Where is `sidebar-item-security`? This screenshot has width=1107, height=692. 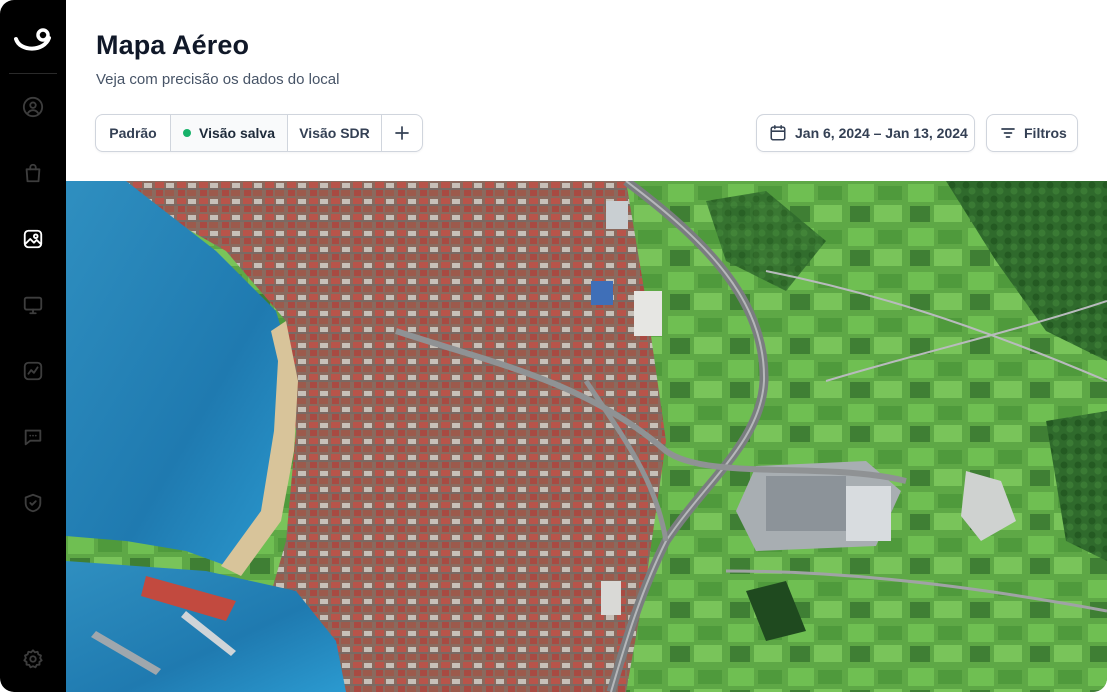
sidebar-item-security is located at coordinates (33, 503).